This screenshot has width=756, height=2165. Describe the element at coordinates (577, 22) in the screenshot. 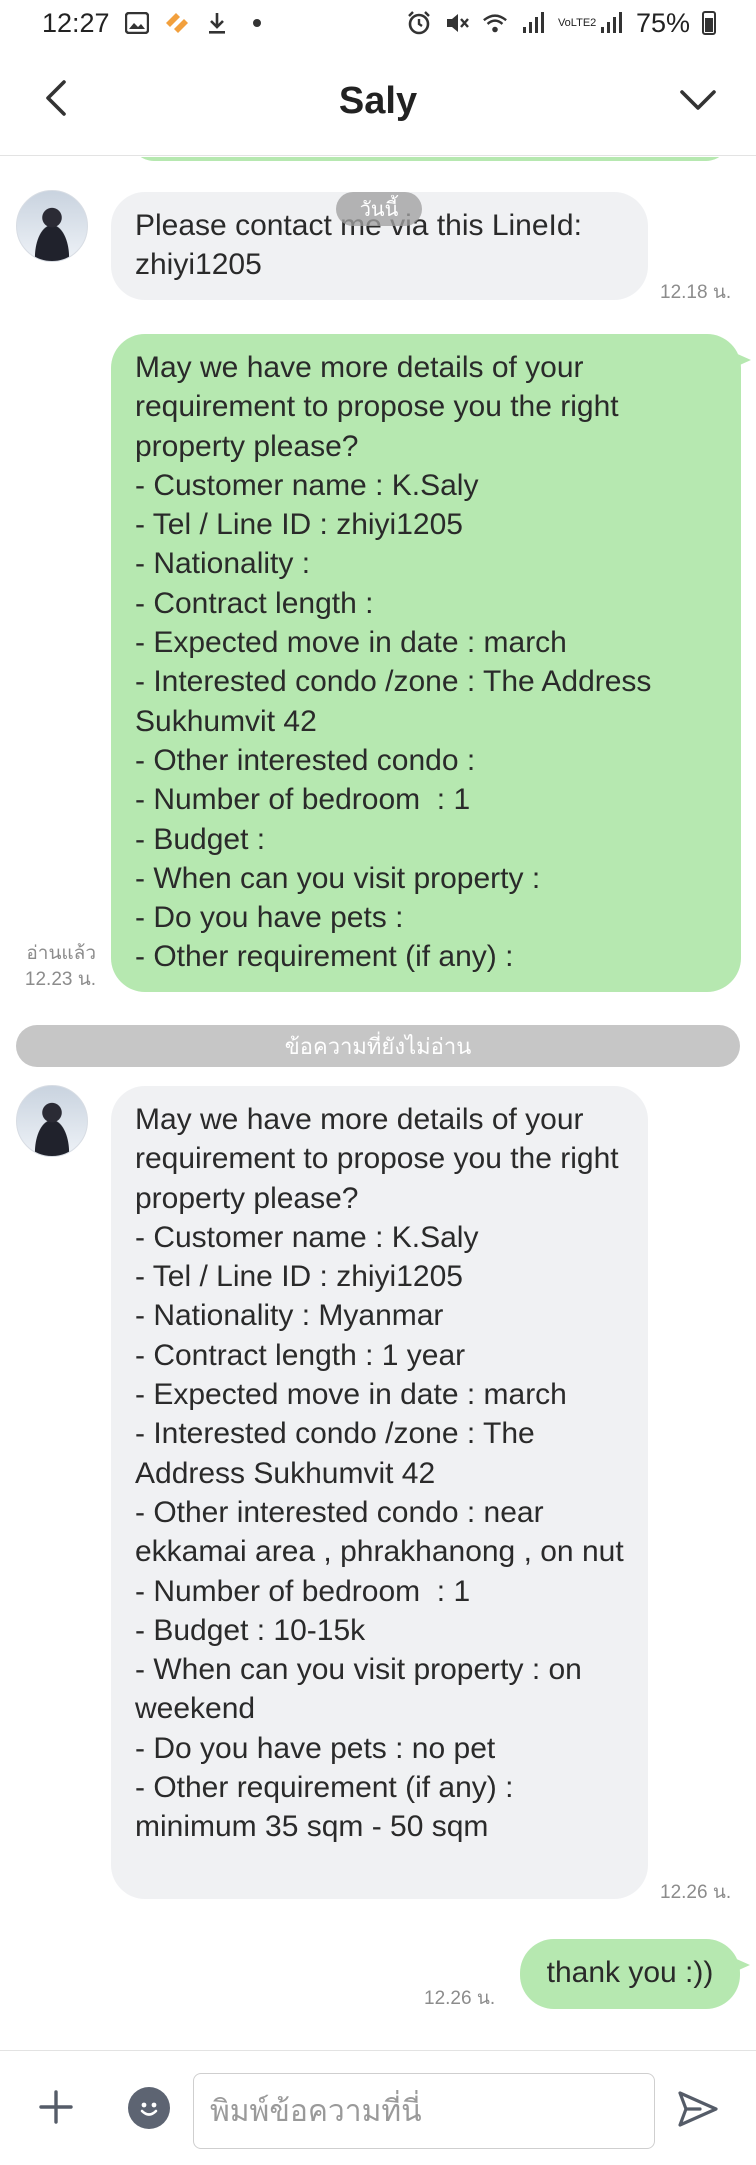

I see `network-label: VoLTE2` at that location.